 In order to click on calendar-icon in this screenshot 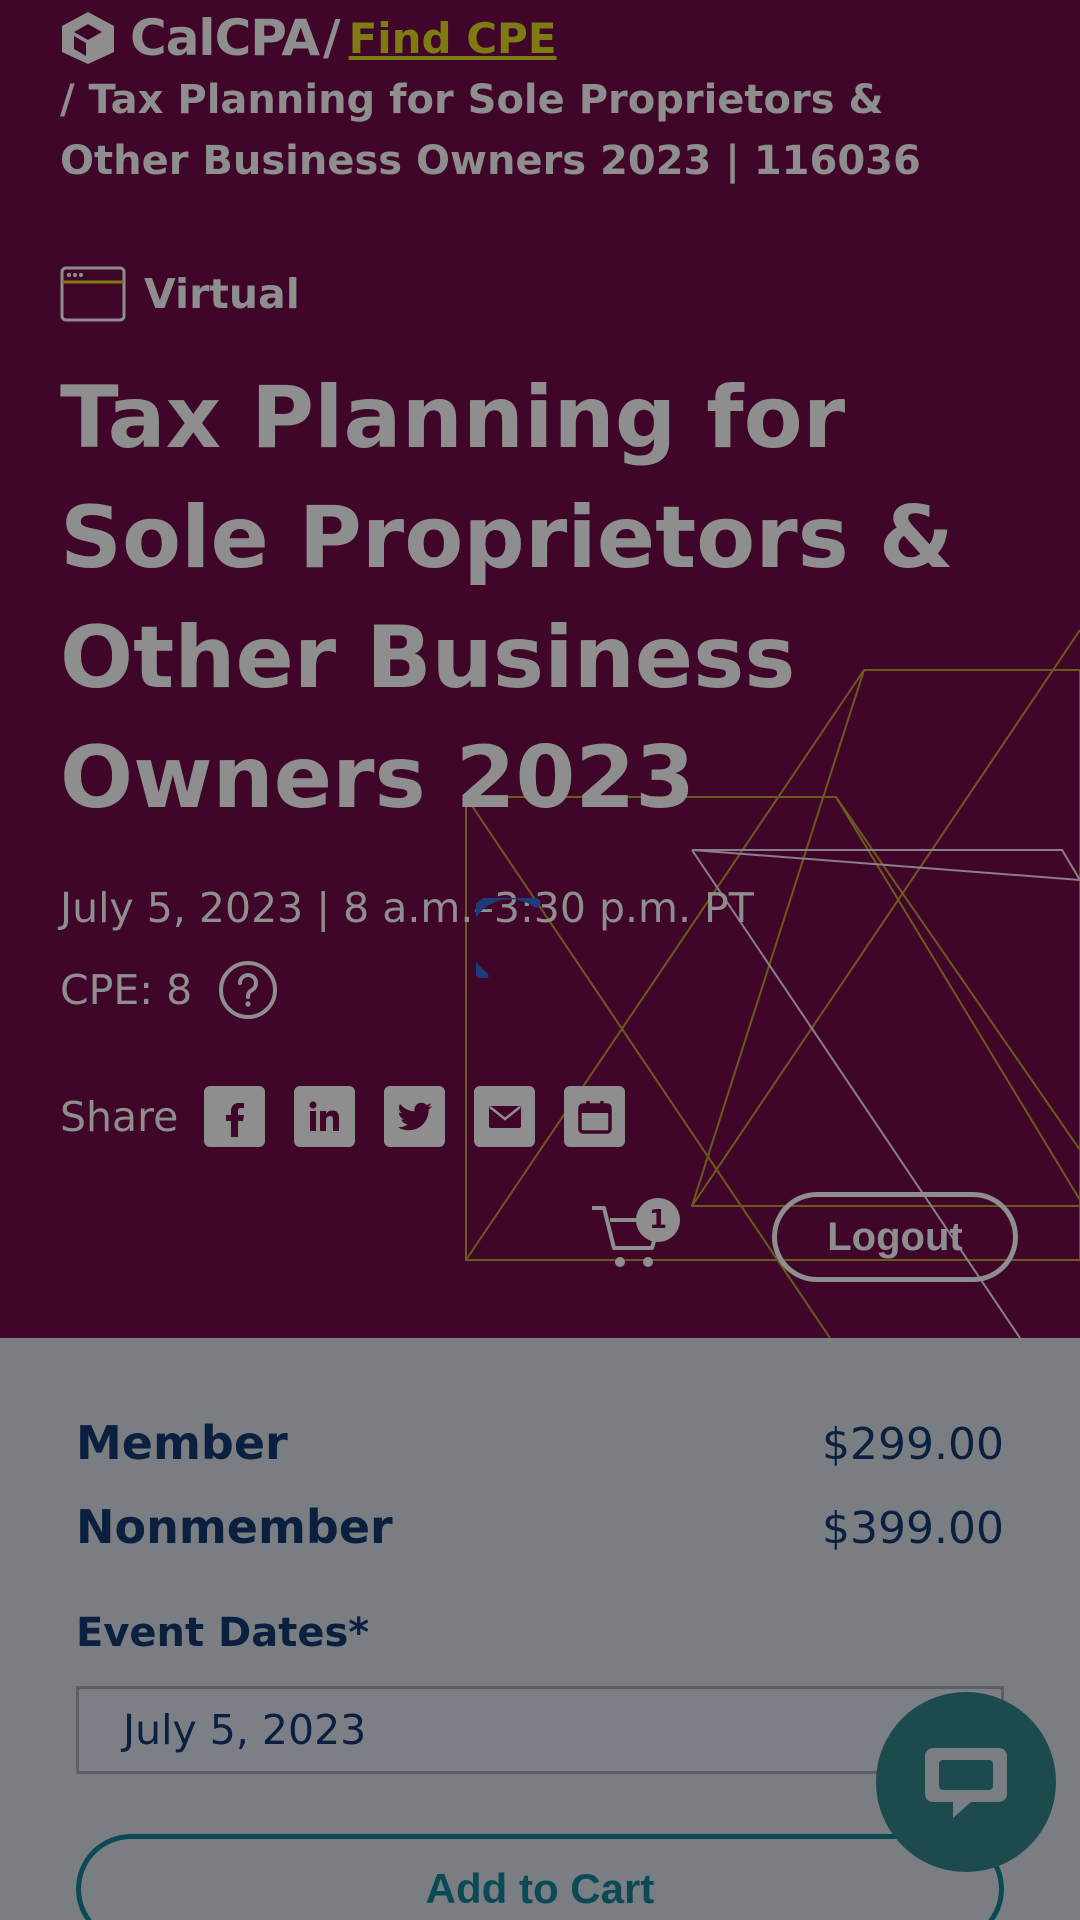, I will do `click(595, 1116)`.